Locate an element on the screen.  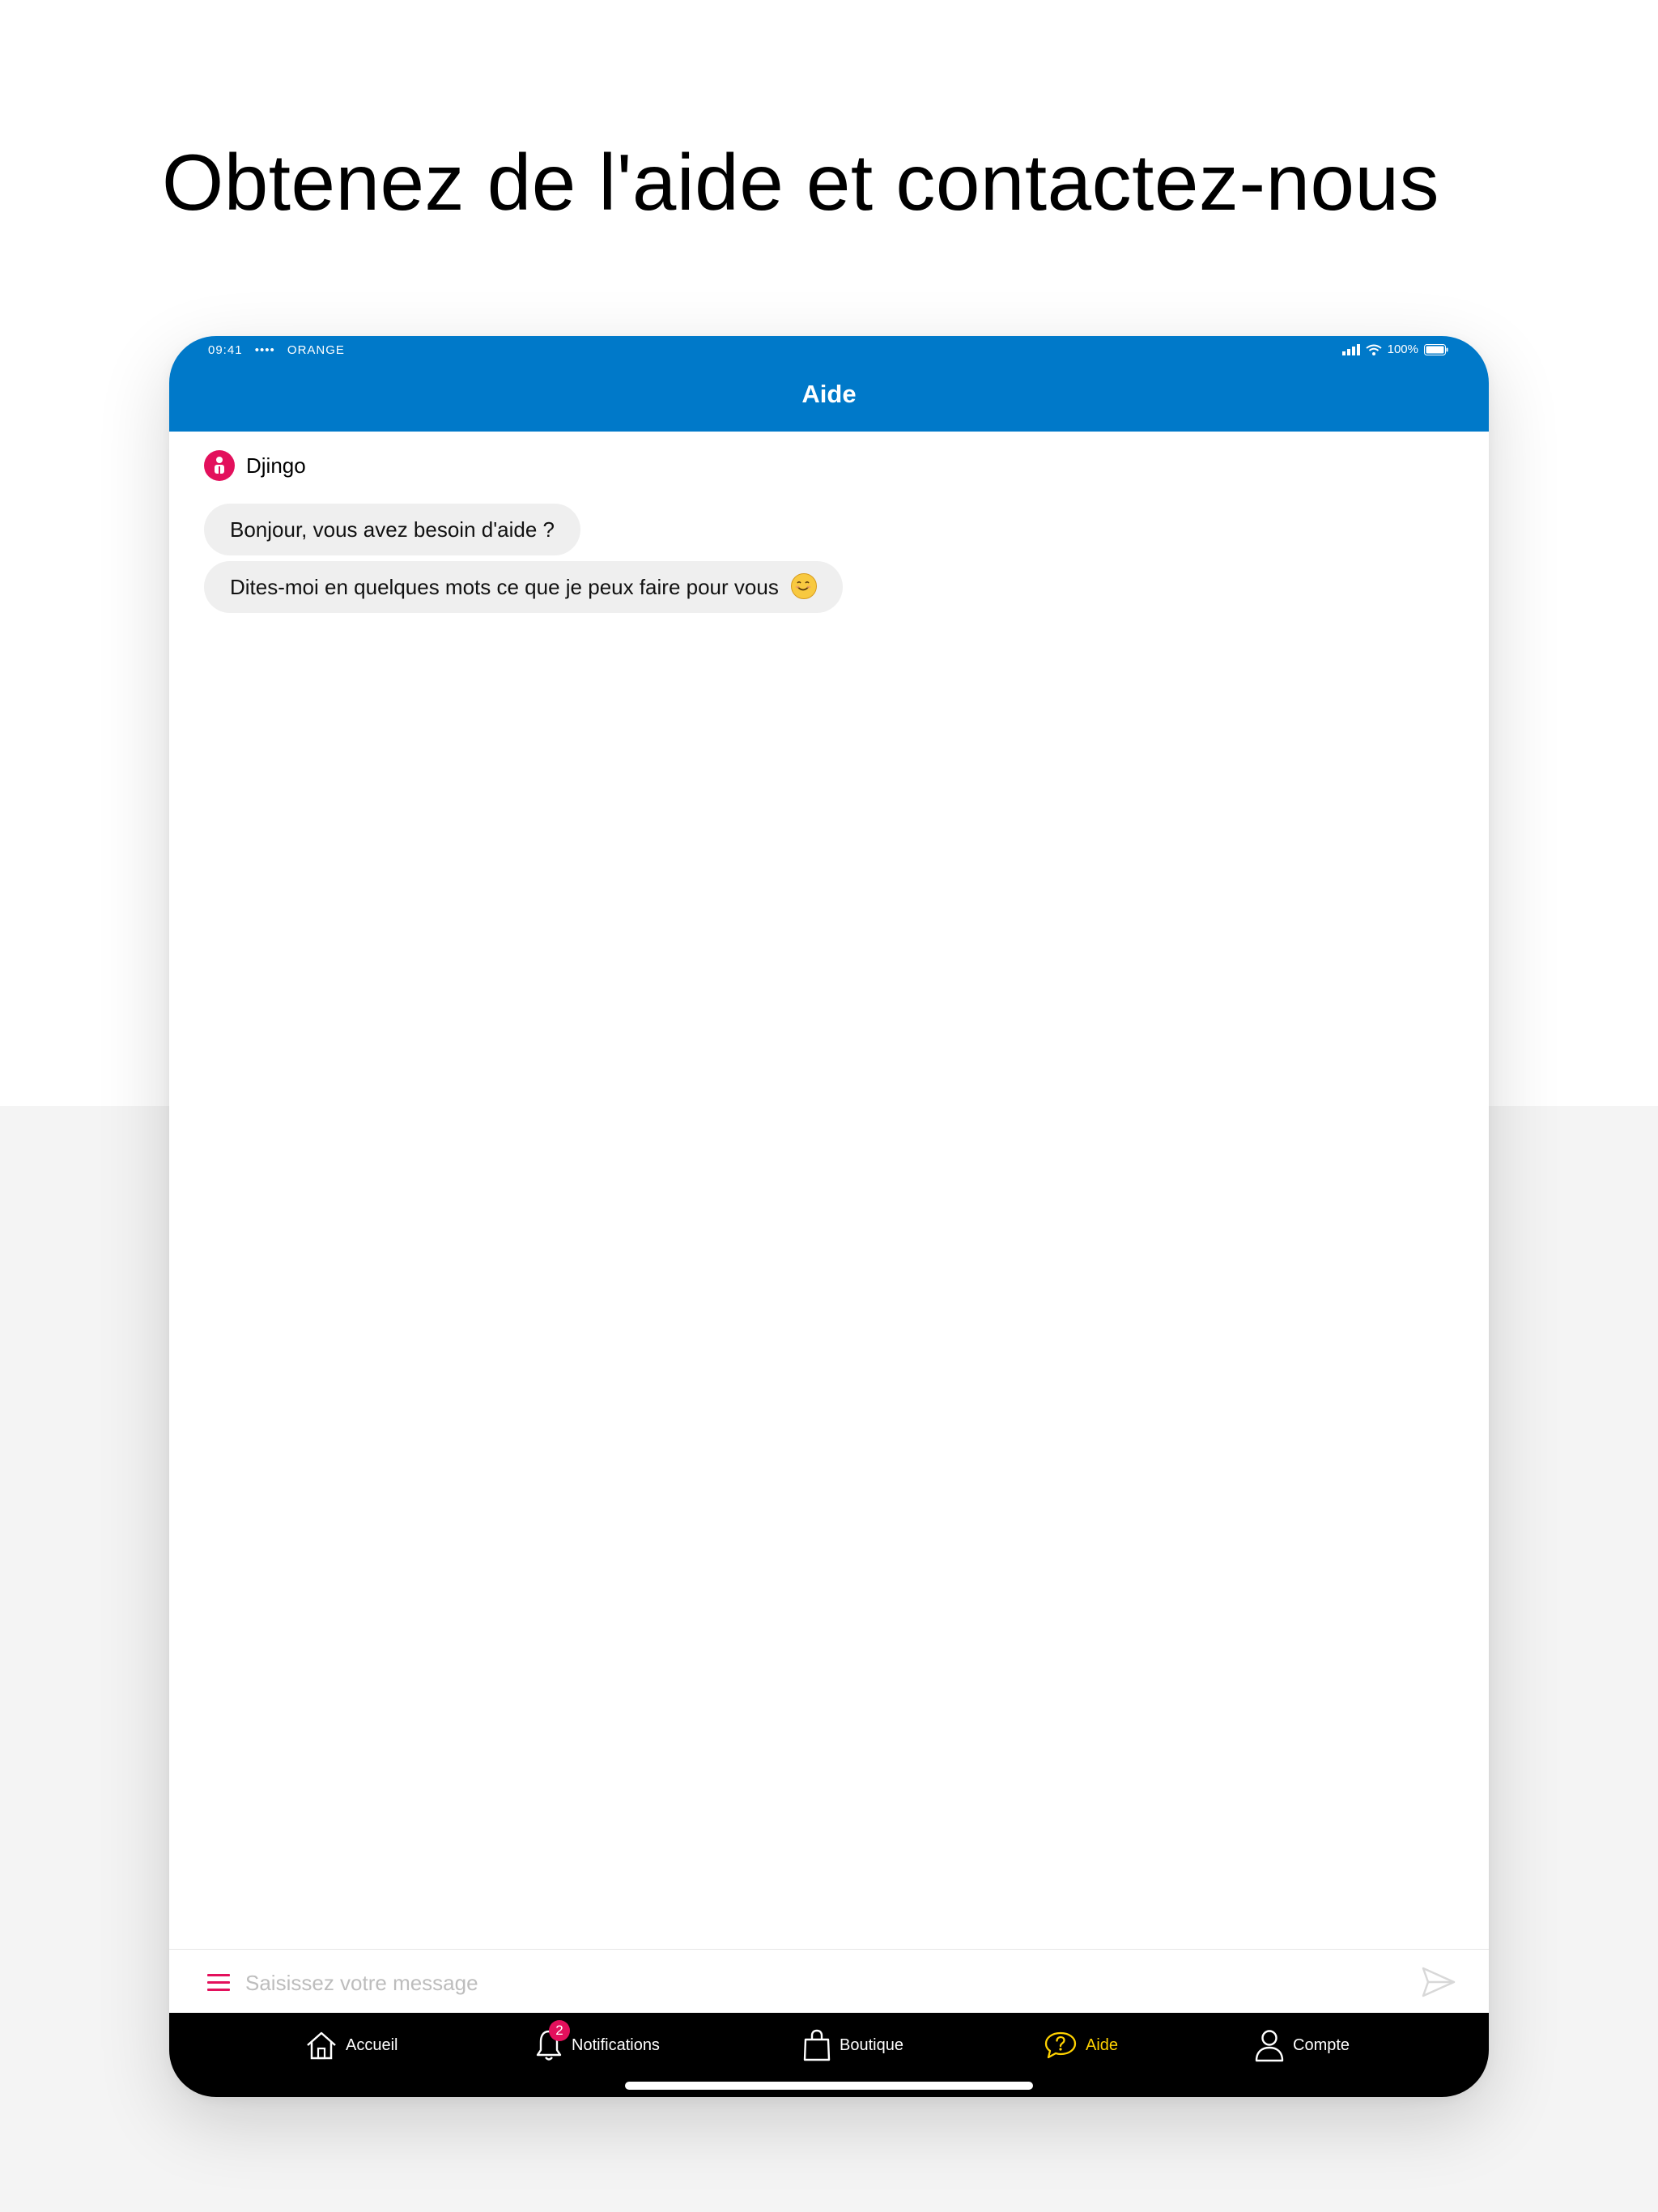
message-input is located at coordinates (820, 1982).